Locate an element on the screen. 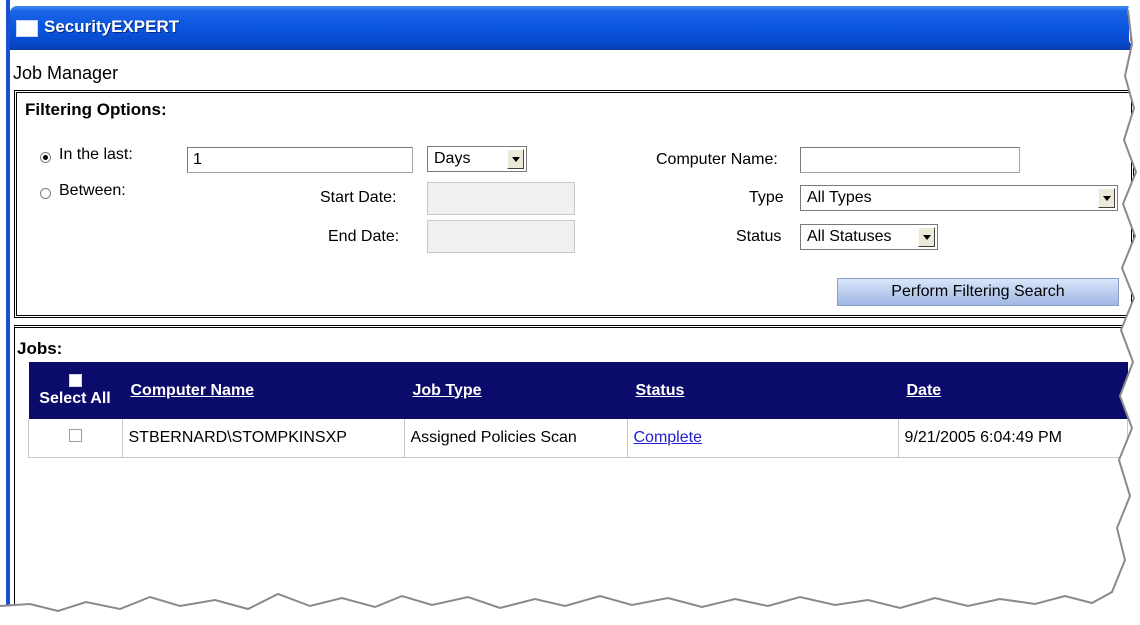 This screenshot has width=1140, height=625. computer-name-input is located at coordinates (910, 160).